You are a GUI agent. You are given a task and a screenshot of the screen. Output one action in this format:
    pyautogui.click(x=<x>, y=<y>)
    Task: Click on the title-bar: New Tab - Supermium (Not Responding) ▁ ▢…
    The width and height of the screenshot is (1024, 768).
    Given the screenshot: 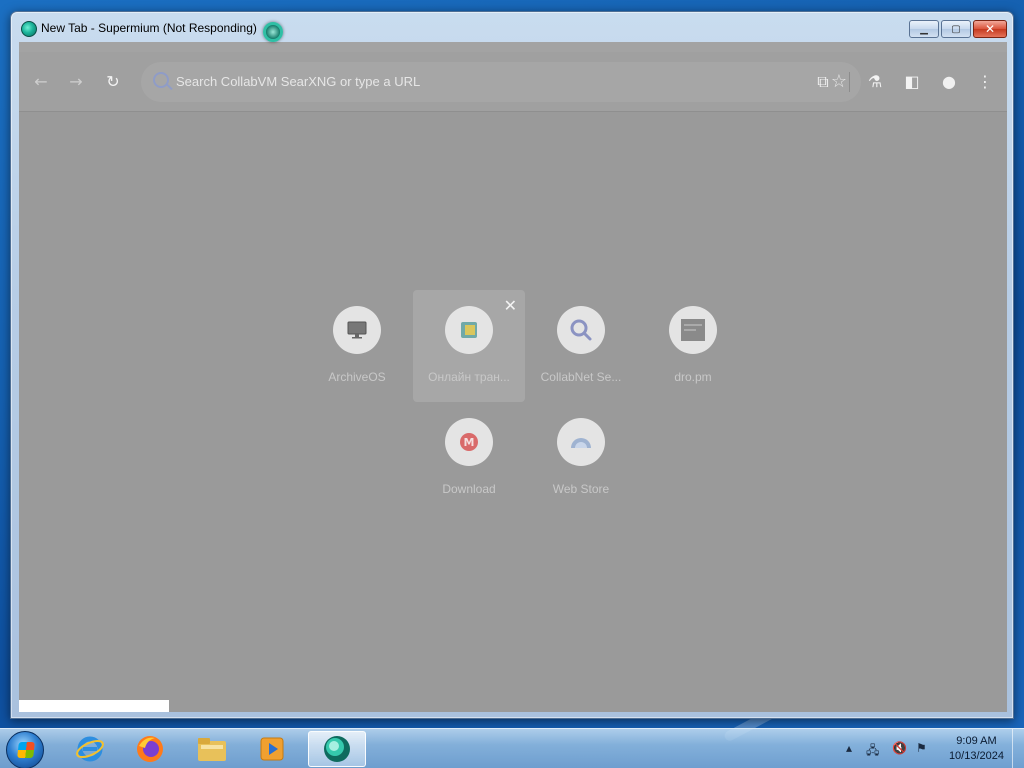 What is the action you would take?
    pyautogui.click(x=512, y=27)
    